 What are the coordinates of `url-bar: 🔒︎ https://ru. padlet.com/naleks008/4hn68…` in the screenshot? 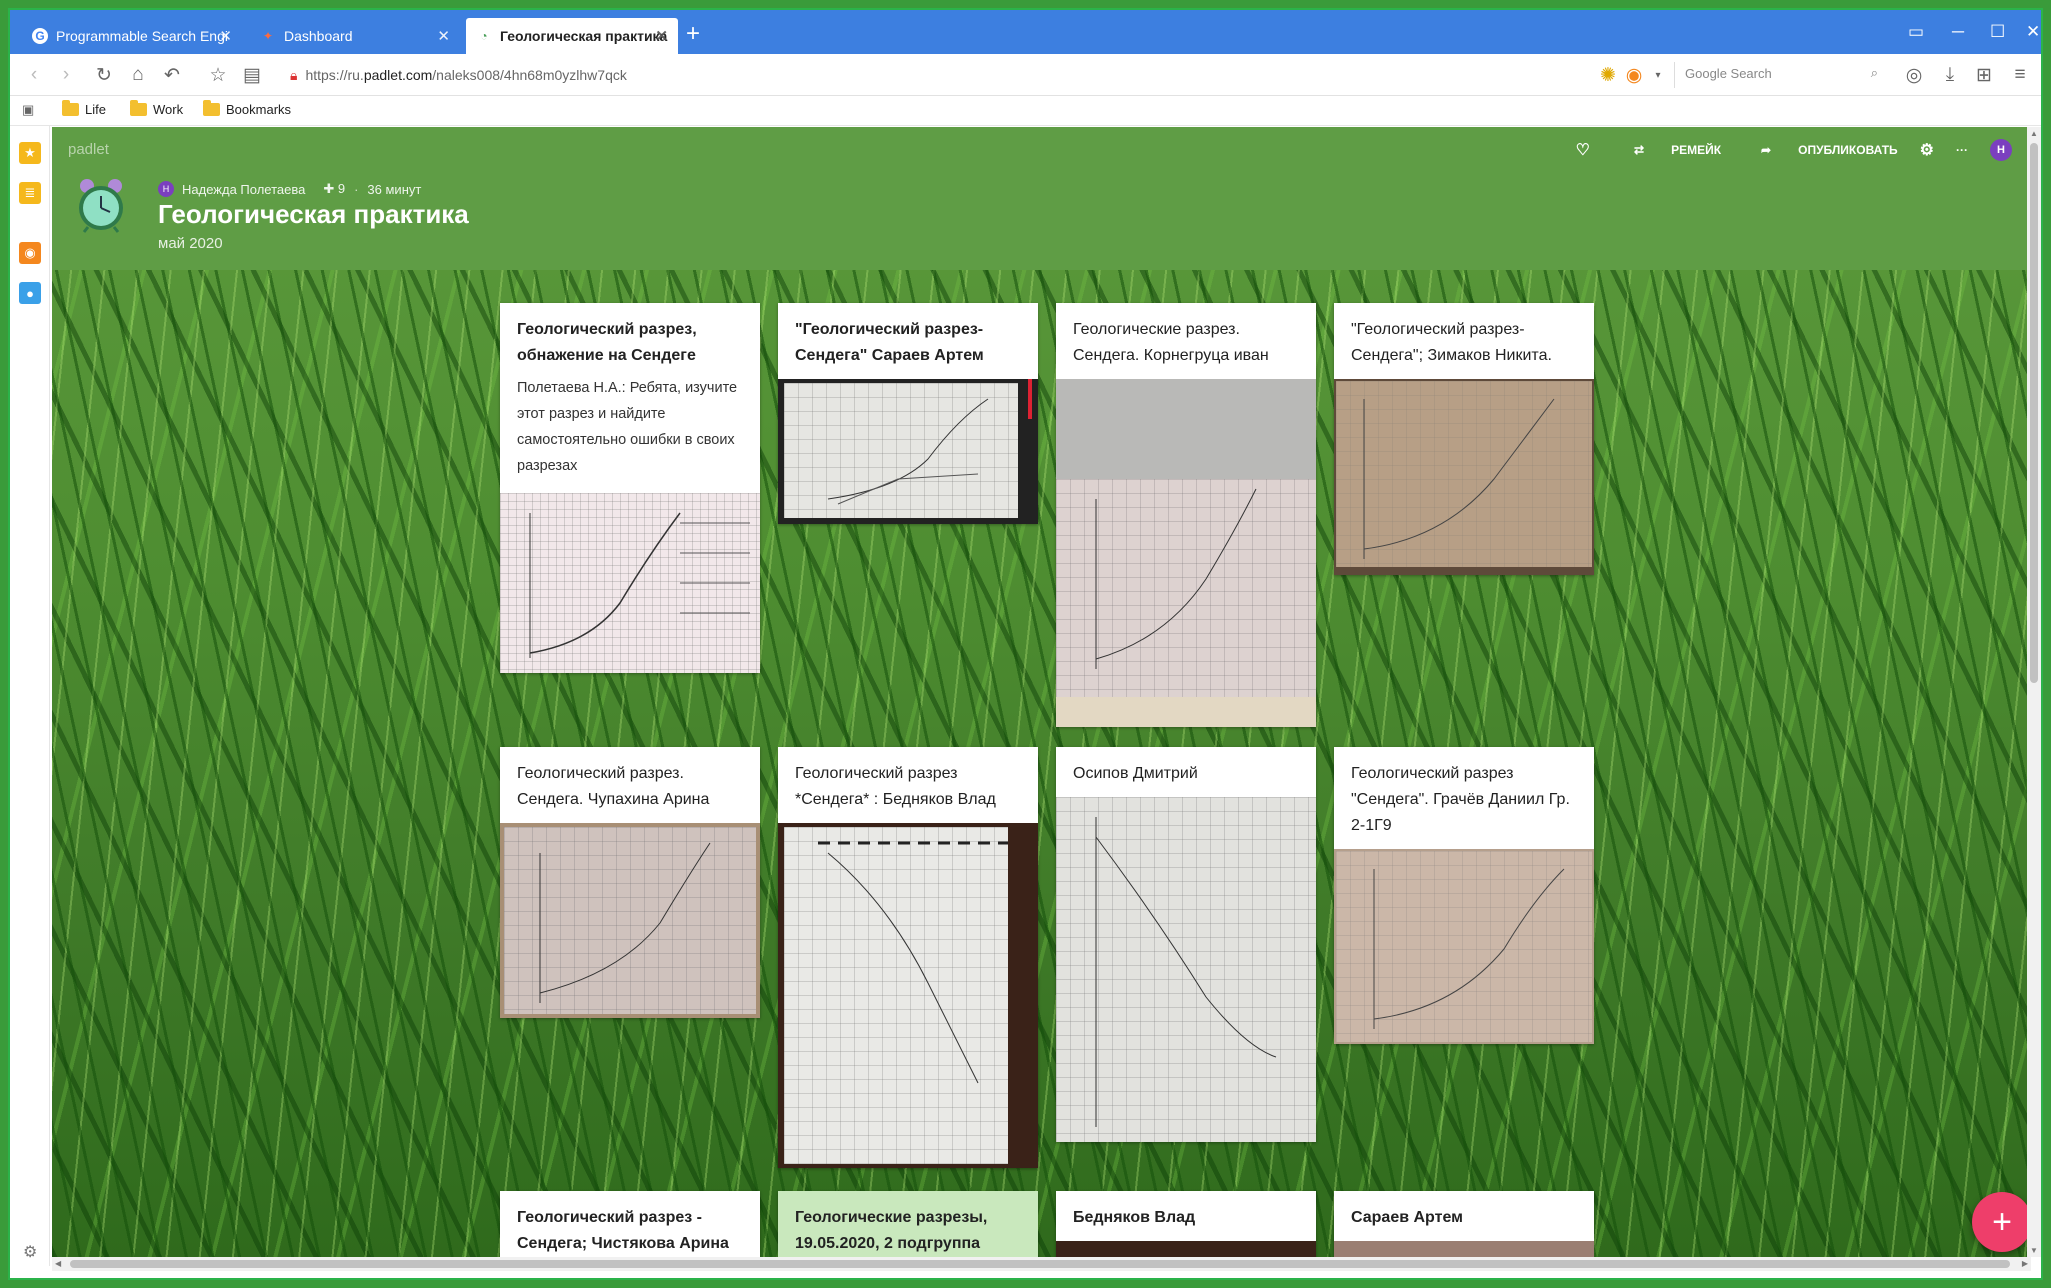 It's located at (940, 75).